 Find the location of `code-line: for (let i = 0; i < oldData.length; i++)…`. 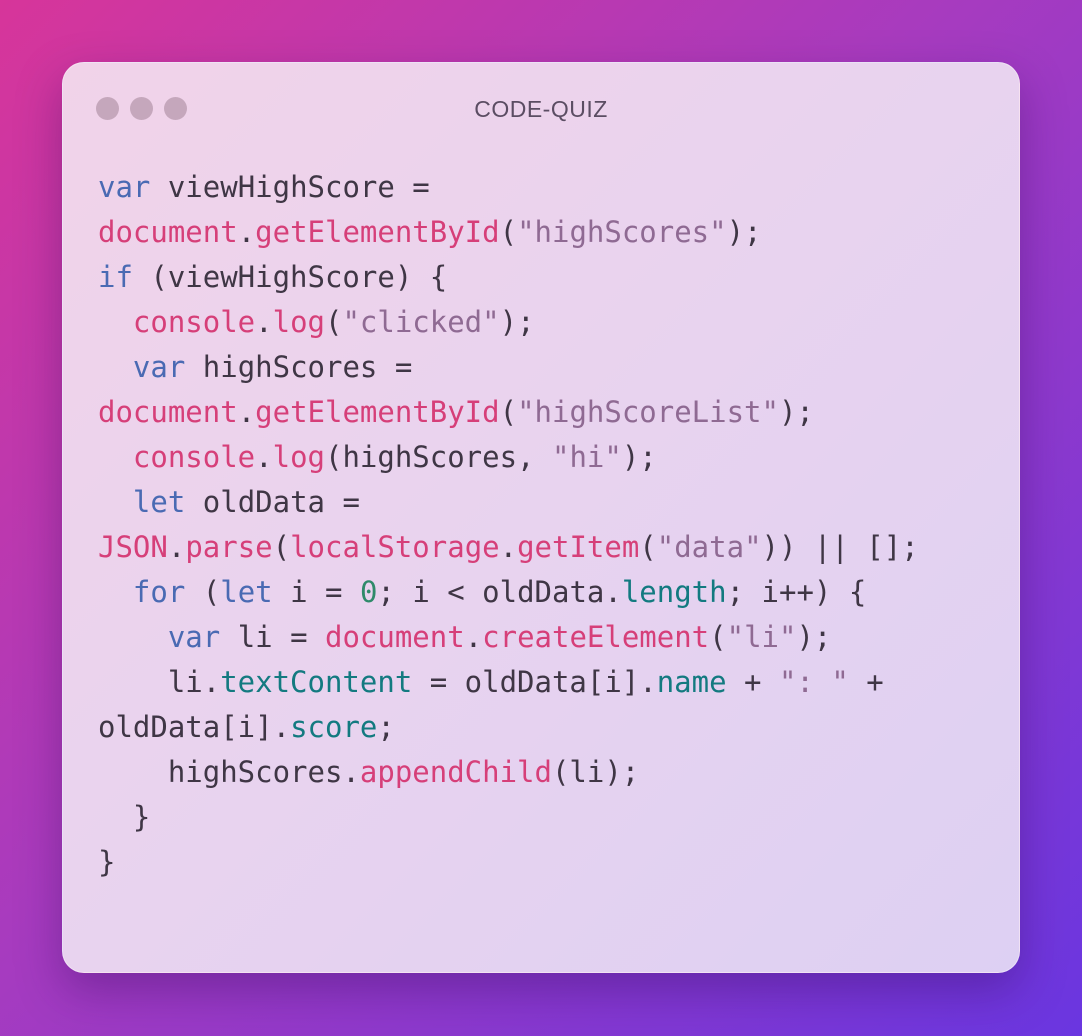

code-line: for (let i = 0; i < oldData.length; i++)… is located at coordinates (508, 592).